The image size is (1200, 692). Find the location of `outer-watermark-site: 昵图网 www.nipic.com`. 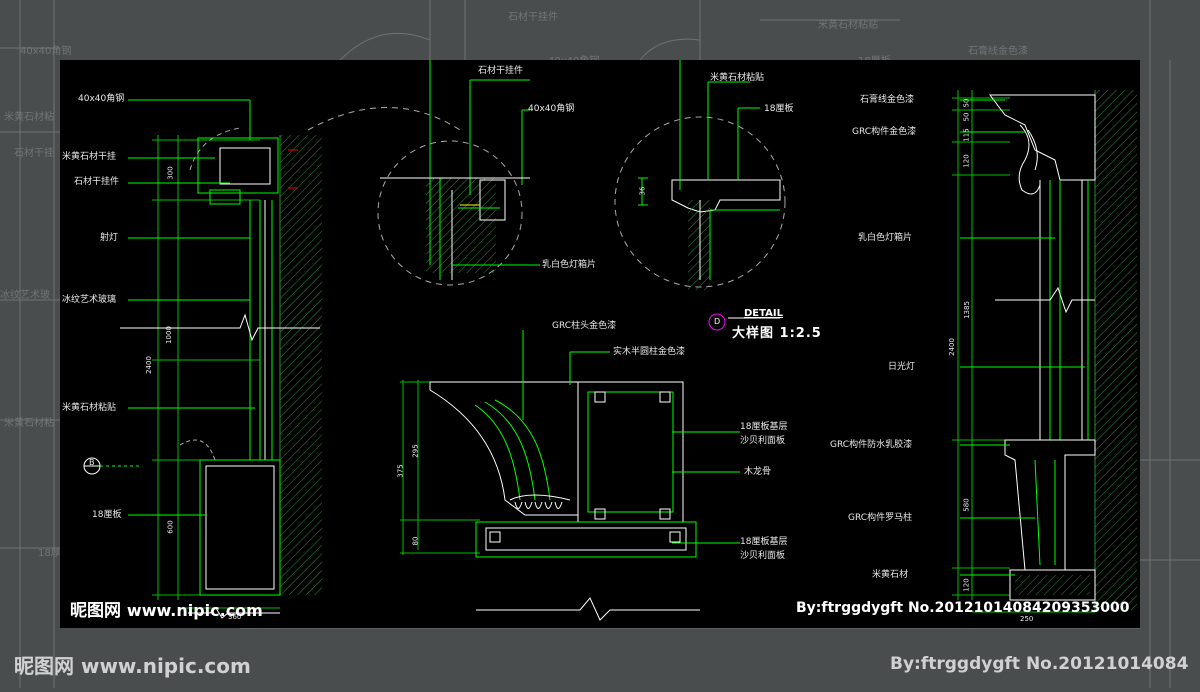

outer-watermark-site: 昵图网 www.nipic.com is located at coordinates (132, 666).